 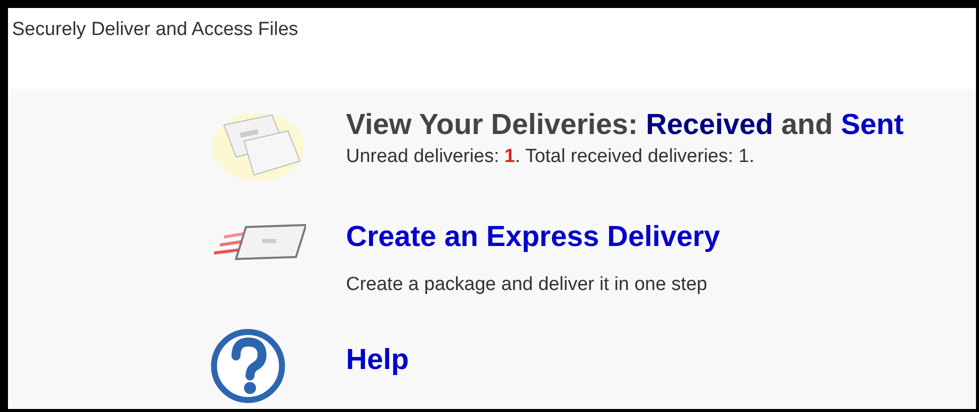 I want to click on heading-link: Sent, so click(x=872, y=125).